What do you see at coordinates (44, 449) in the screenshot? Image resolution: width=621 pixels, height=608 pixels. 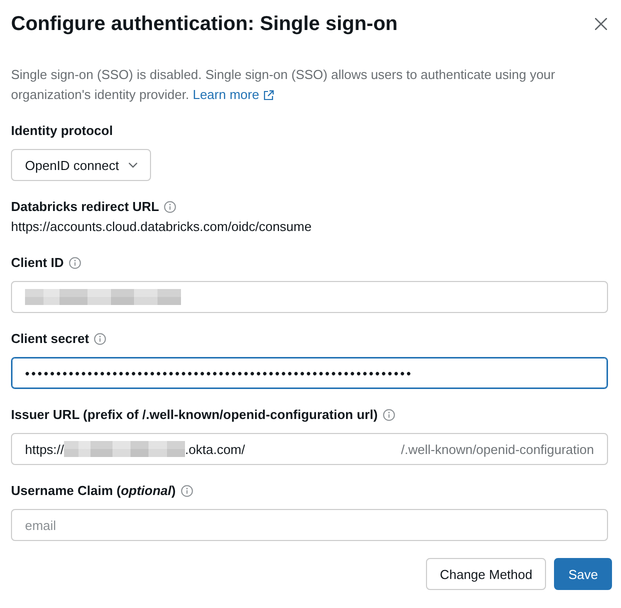 I see `url-text: https://` at bounding box center [44, 449].